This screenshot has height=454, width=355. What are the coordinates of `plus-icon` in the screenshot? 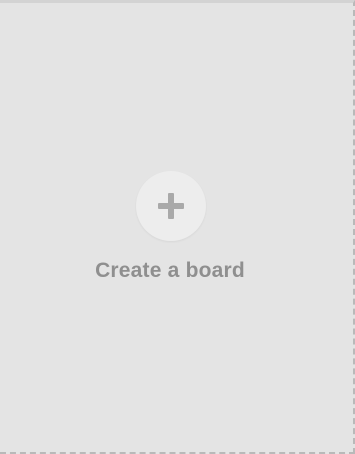 It's located at (171, 206).